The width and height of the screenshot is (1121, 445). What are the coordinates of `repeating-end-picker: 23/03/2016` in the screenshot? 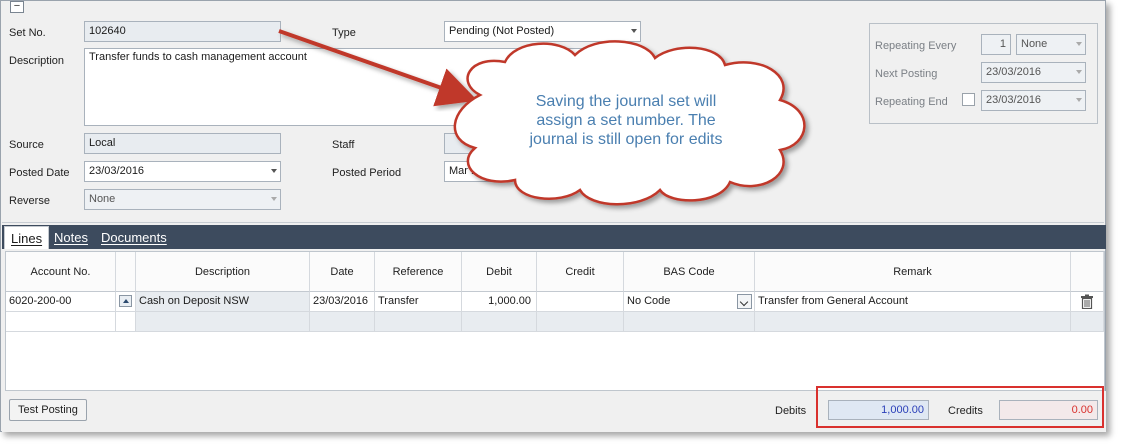 It's located at (1033, 100).